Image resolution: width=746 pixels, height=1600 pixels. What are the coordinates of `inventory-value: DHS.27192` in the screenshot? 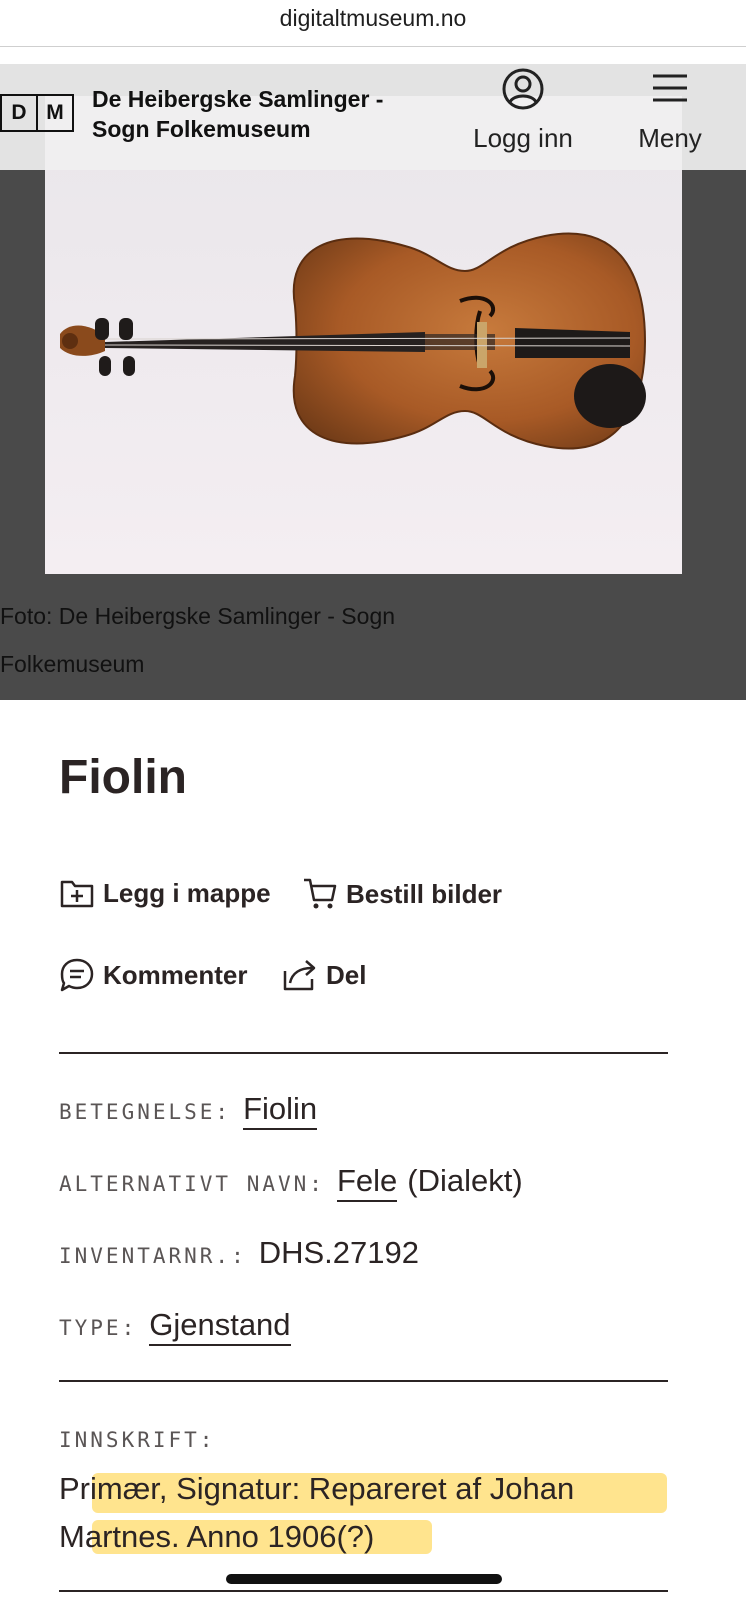 It's located at (338, 1252).